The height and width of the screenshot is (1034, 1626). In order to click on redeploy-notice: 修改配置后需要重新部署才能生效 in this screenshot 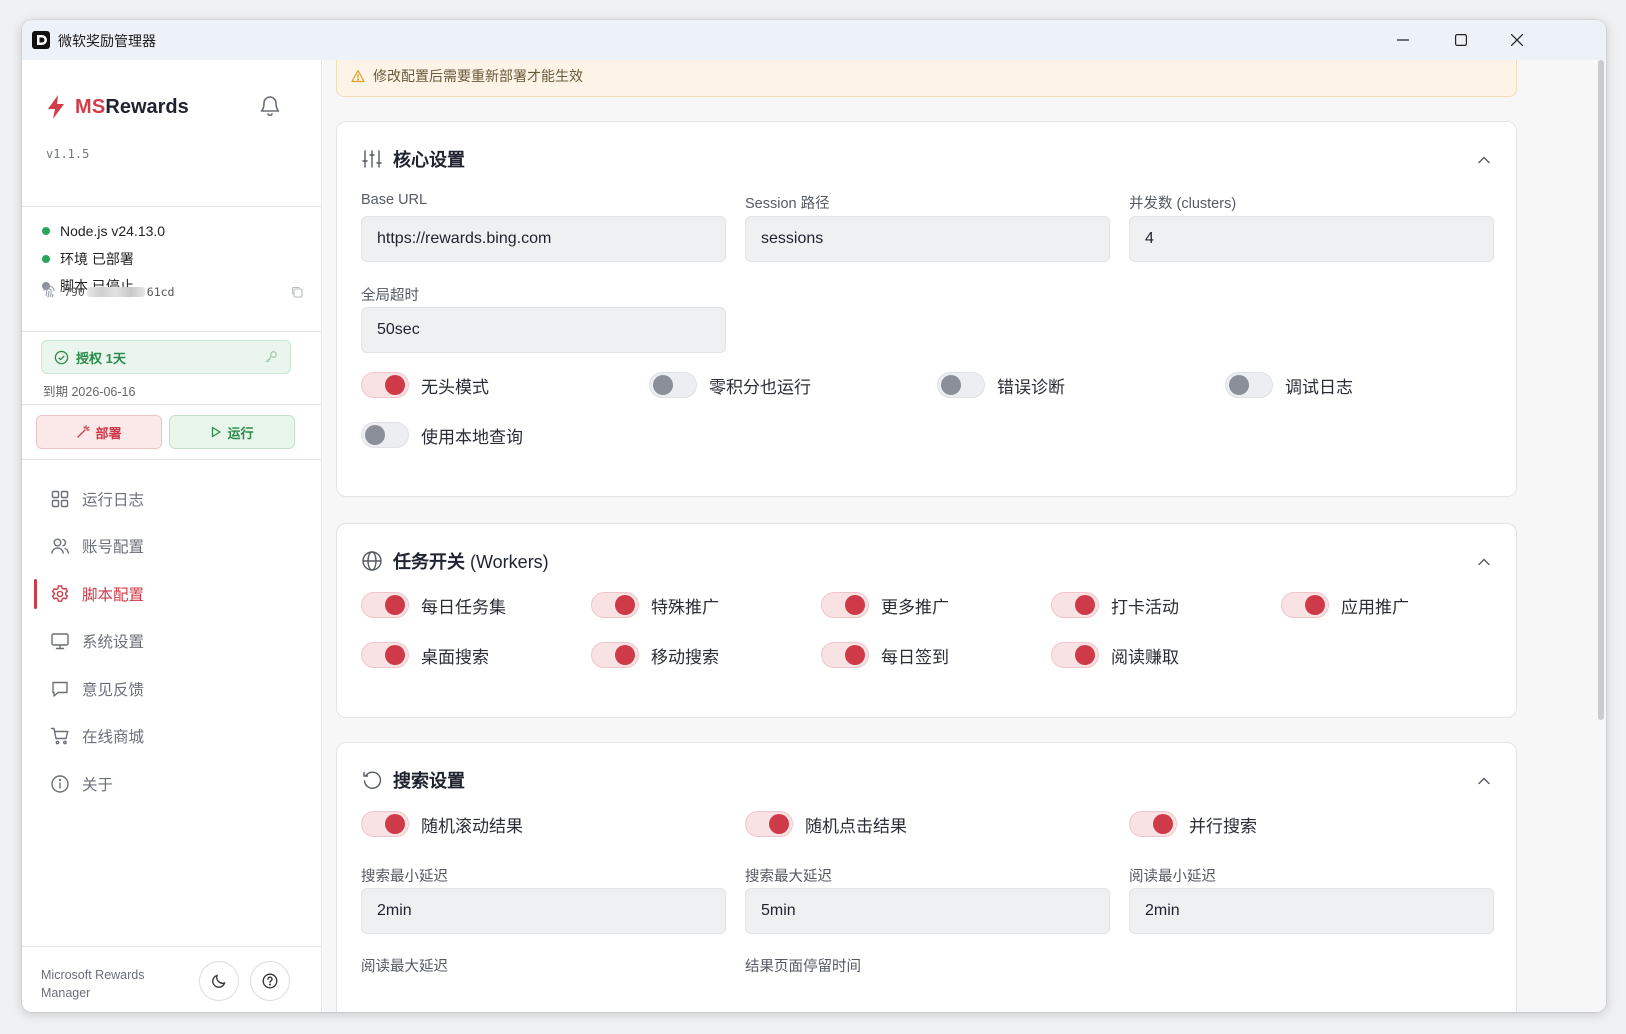, I will do `click(926, 78)`.